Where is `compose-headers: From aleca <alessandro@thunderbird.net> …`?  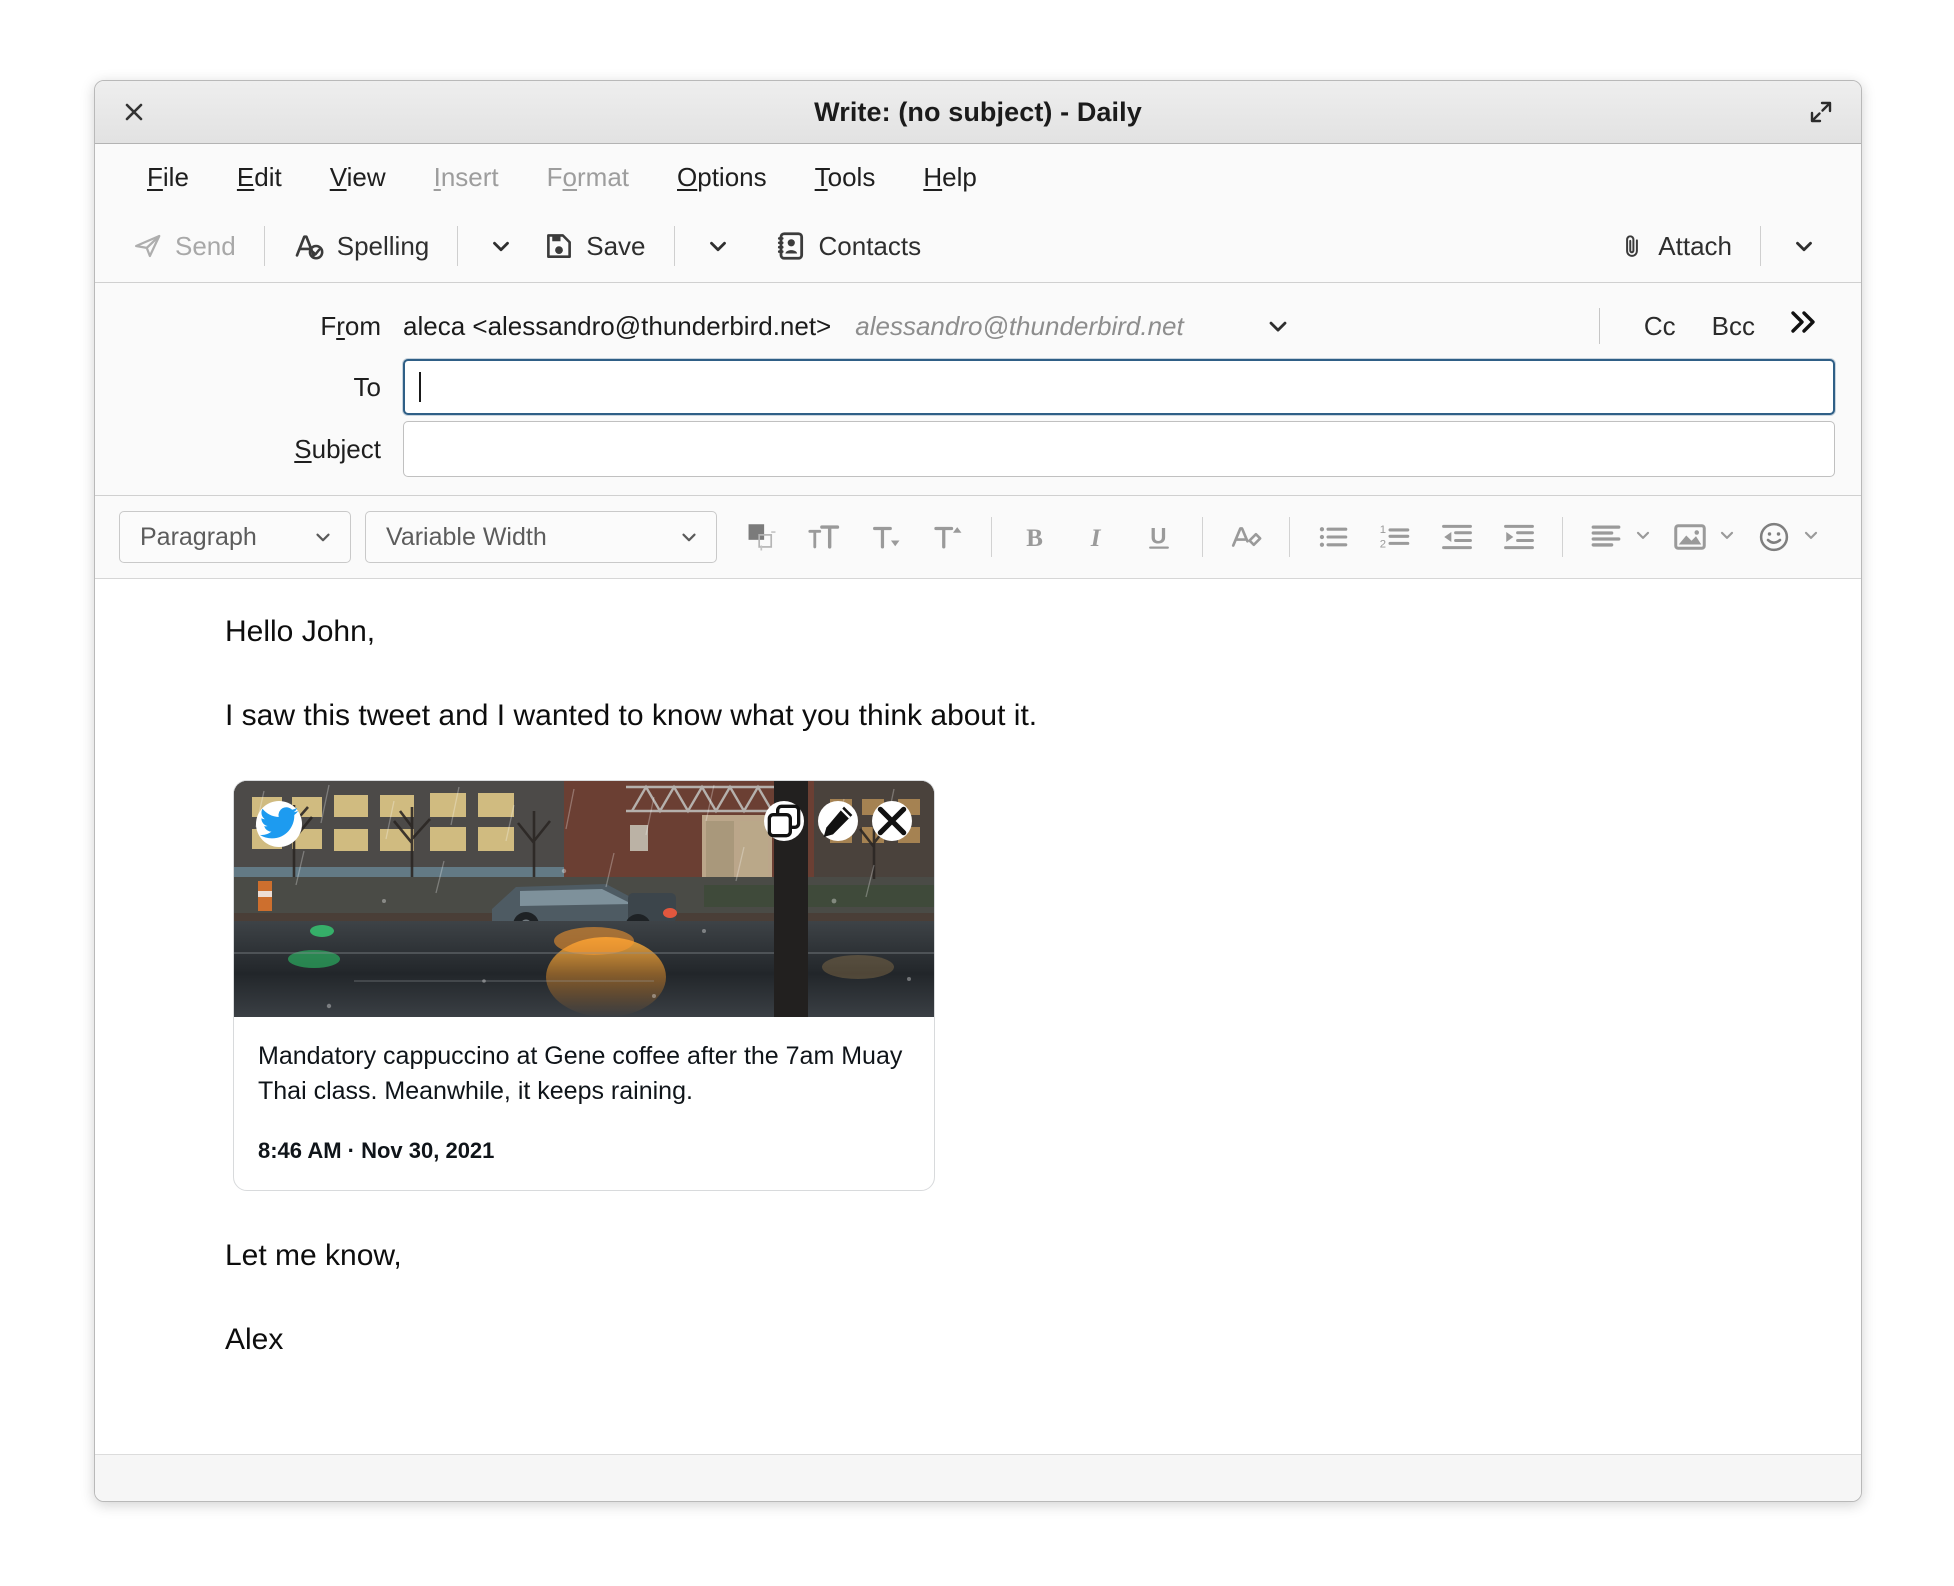
compose-headers: From aleca <alessandro@thunderbird.net> … is located at coordinates (978, 389).